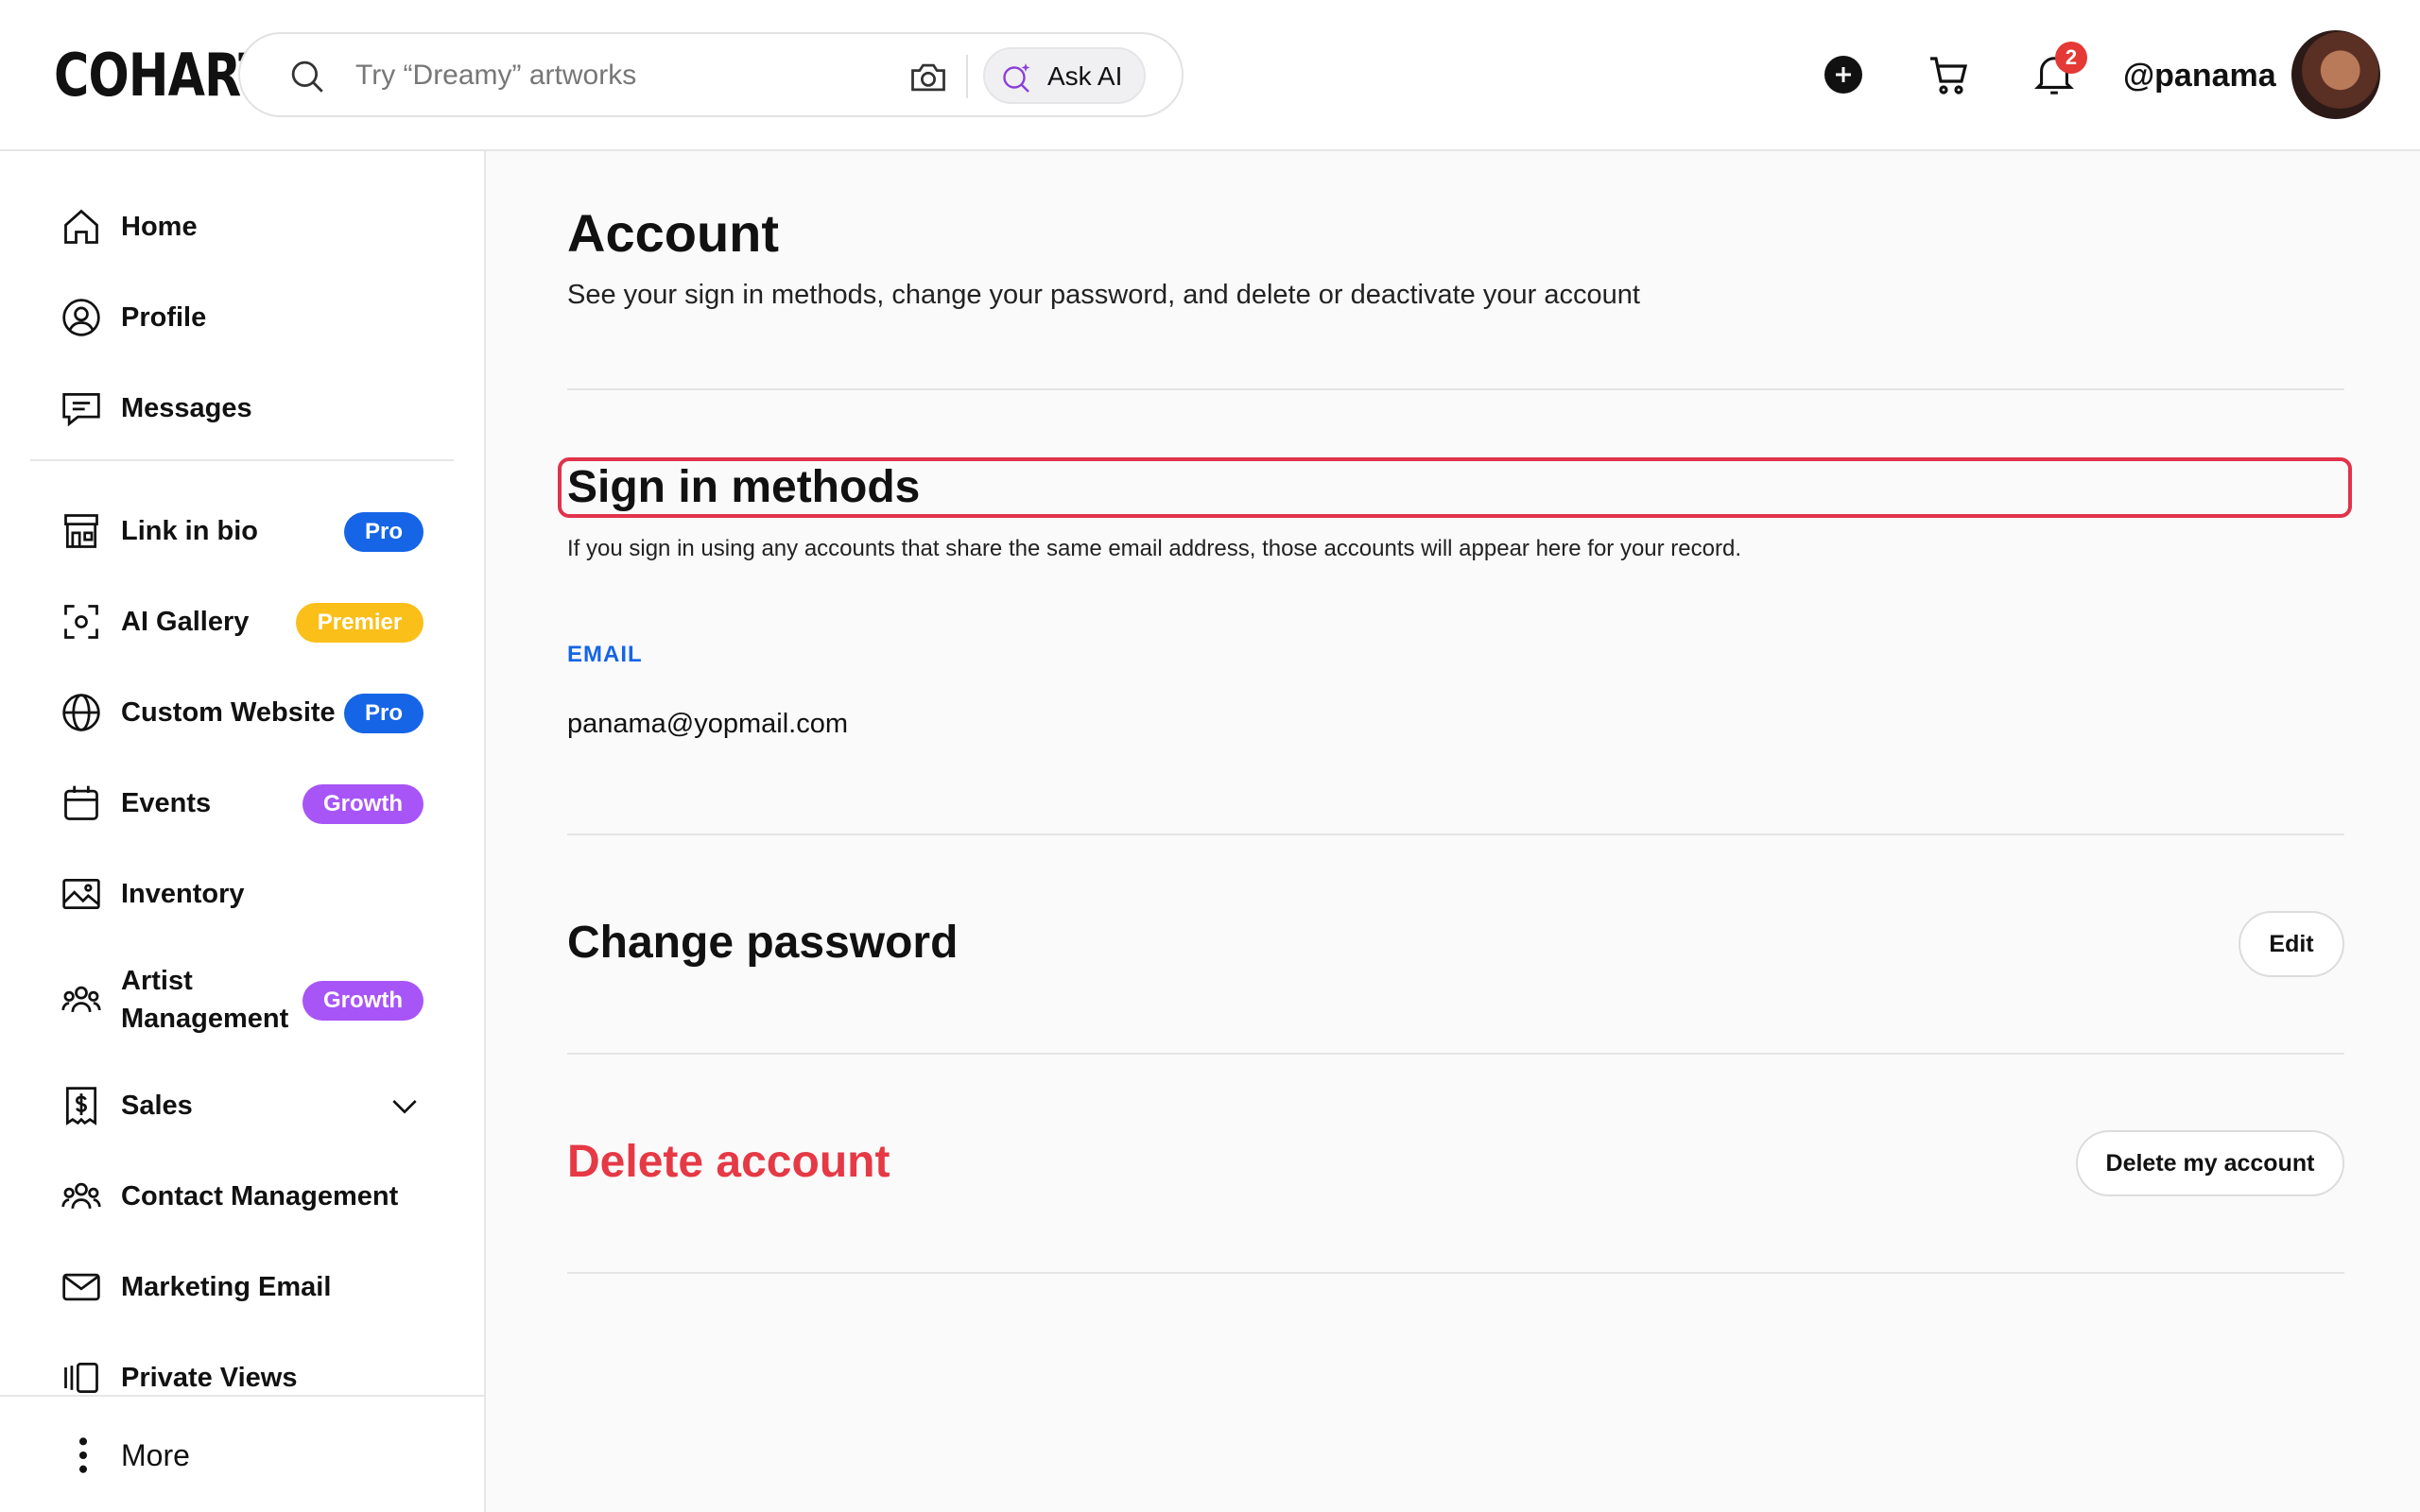 The image size is (2420, 1512). I want to click on messages-icon, so click(81, 409).